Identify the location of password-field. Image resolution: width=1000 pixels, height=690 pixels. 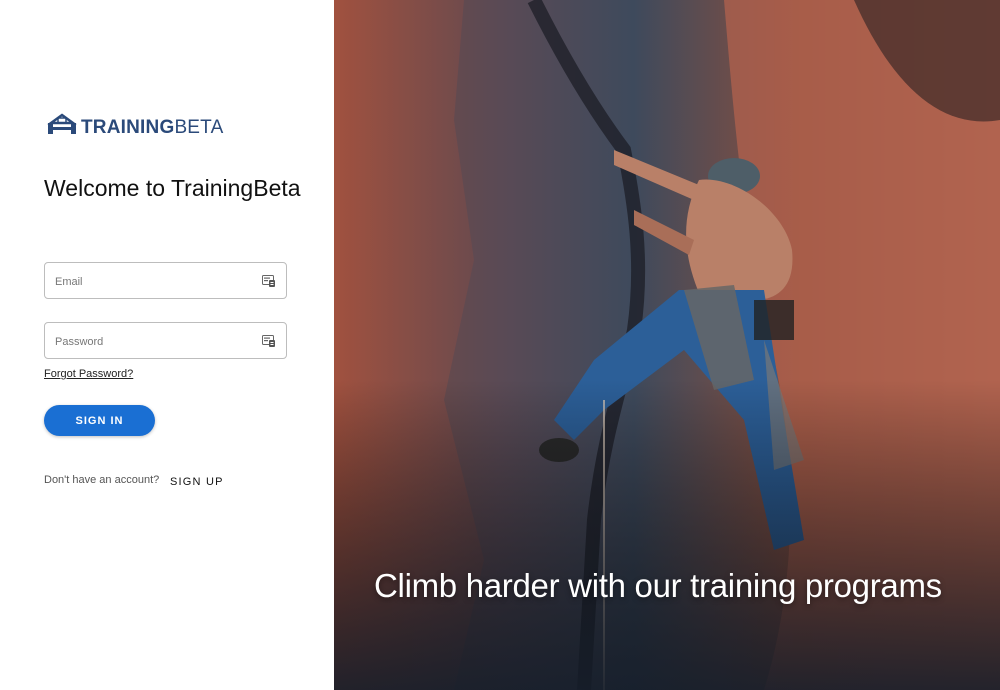
(165, 341).